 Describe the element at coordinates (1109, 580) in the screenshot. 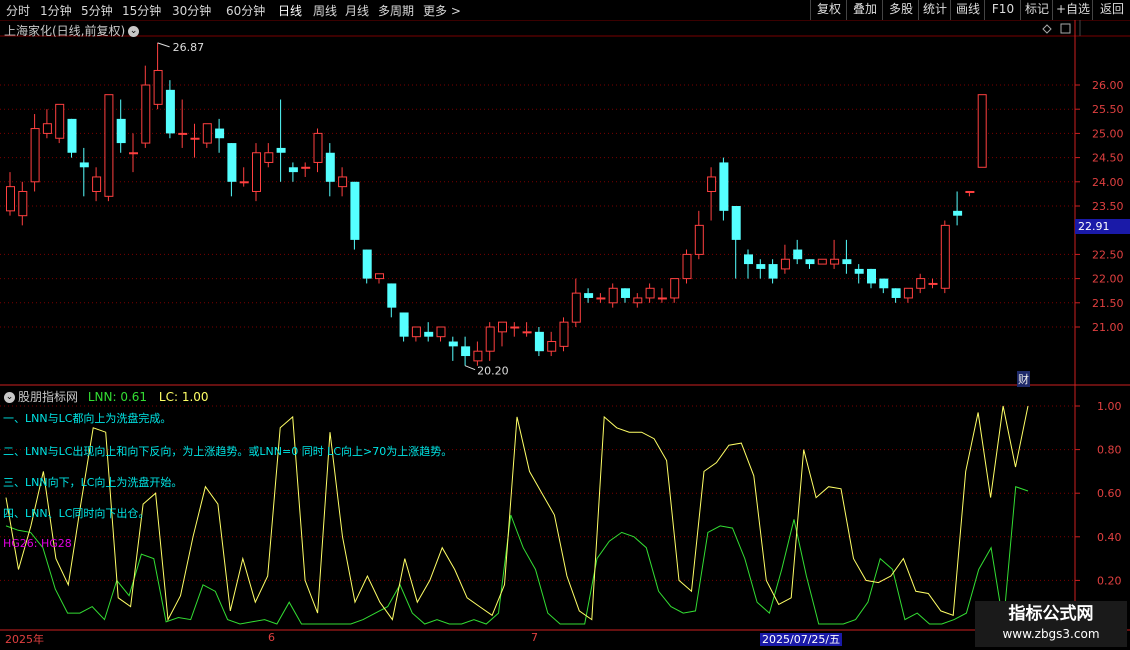

I see `indicator-tick-label: 0.20` at that location.